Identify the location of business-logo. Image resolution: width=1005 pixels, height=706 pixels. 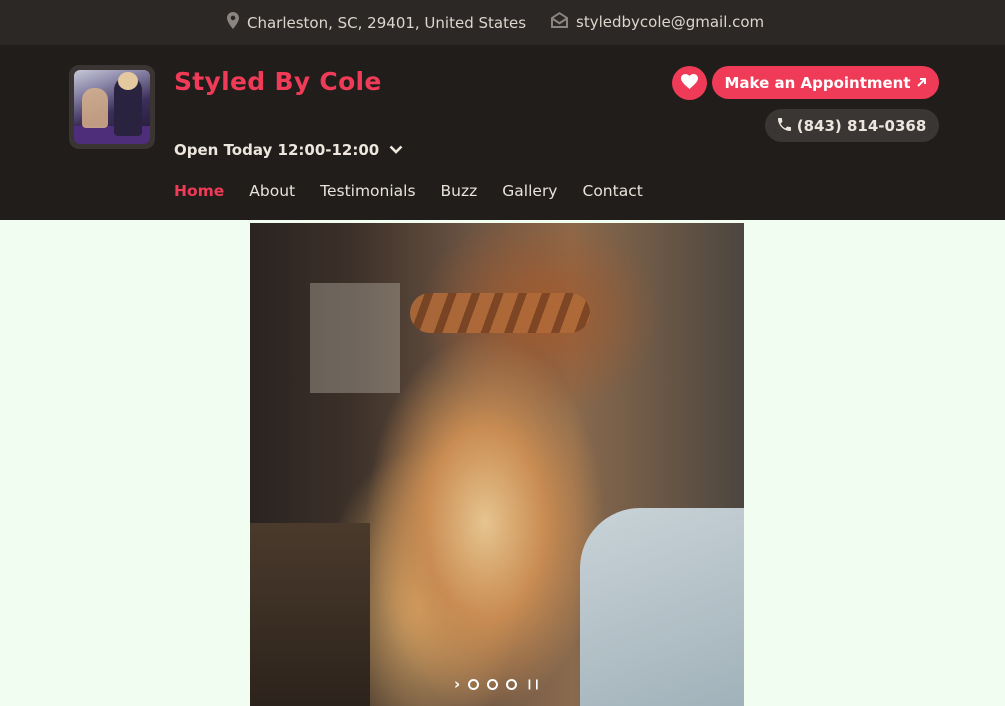
(112, 107).